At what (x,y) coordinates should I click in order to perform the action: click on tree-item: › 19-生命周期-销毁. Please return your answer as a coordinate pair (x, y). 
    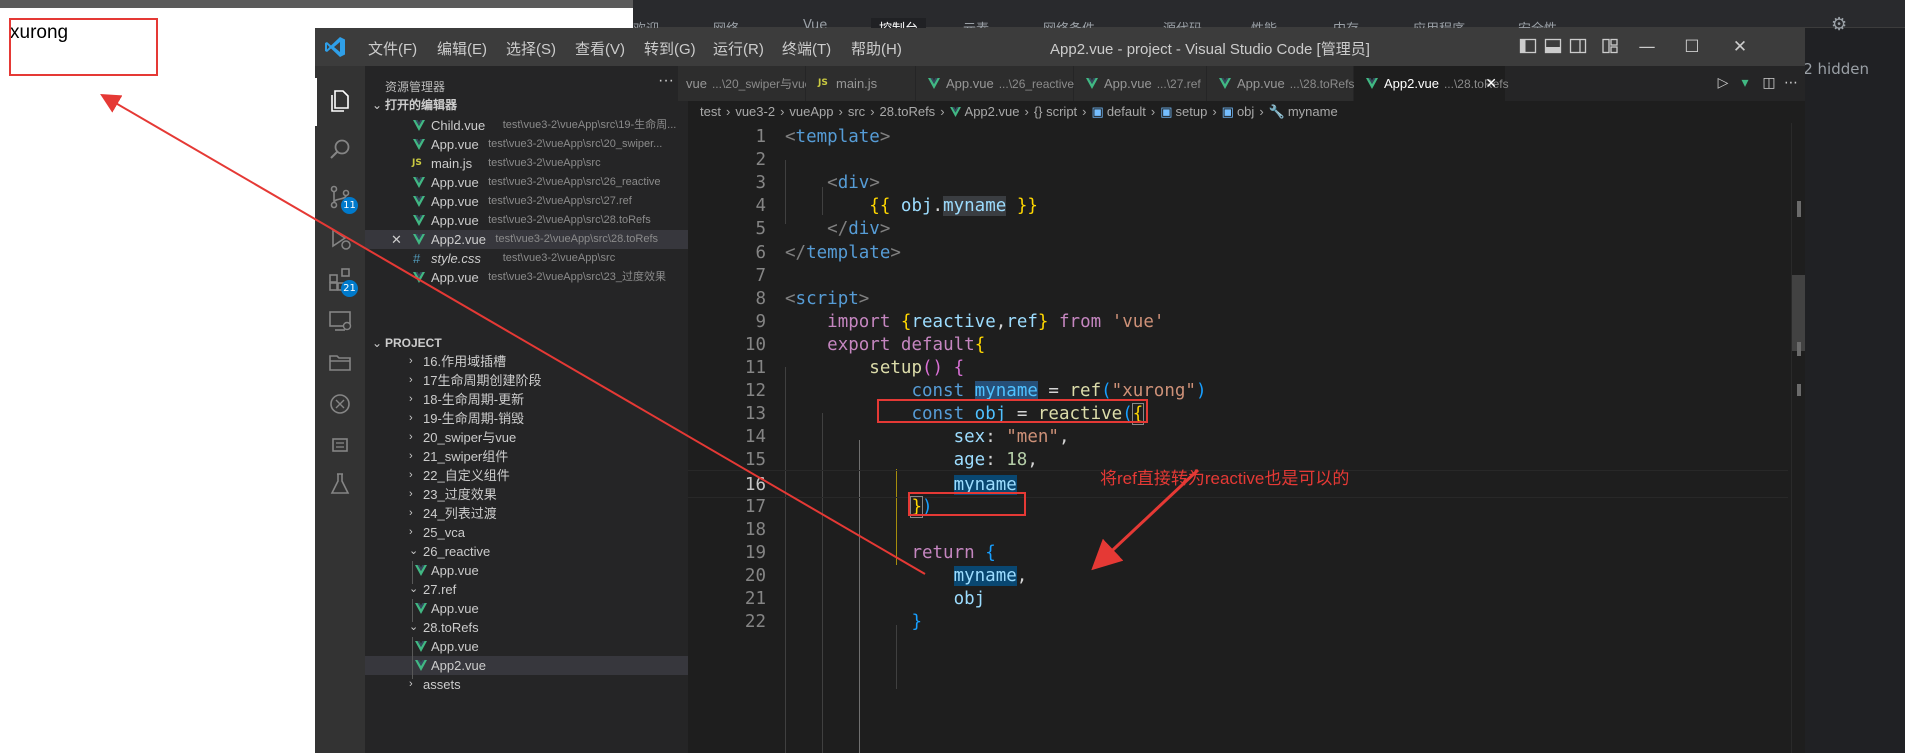
    Looking at the image, I should click on (526, 418).